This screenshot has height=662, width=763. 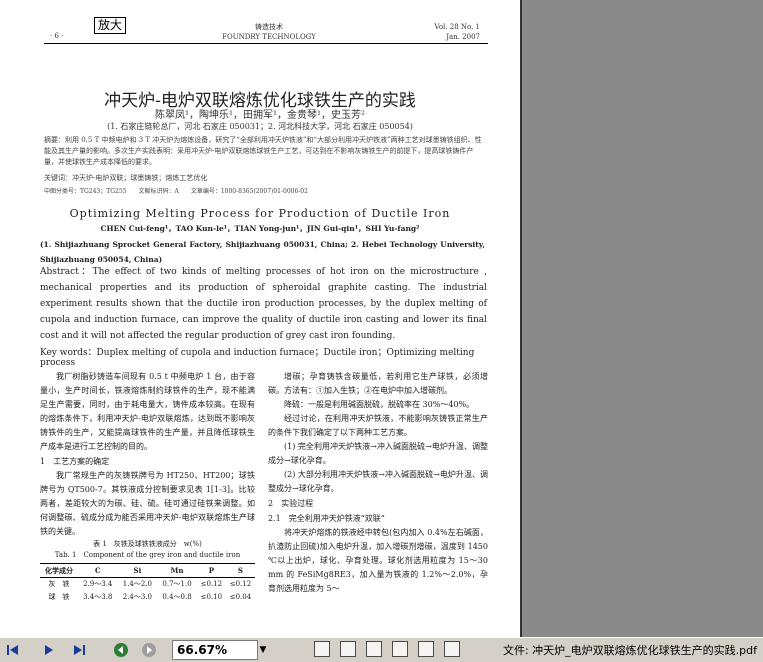 I want to click on file-name: 文件: 冲天炉_电炉双联熔炼优化球铁生产的实践.pdf, so click(x=629, y=650).